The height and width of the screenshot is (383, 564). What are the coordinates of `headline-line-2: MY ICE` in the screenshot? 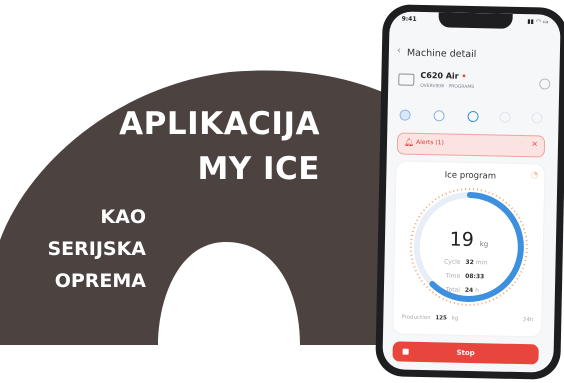 It's located at (258, 169).